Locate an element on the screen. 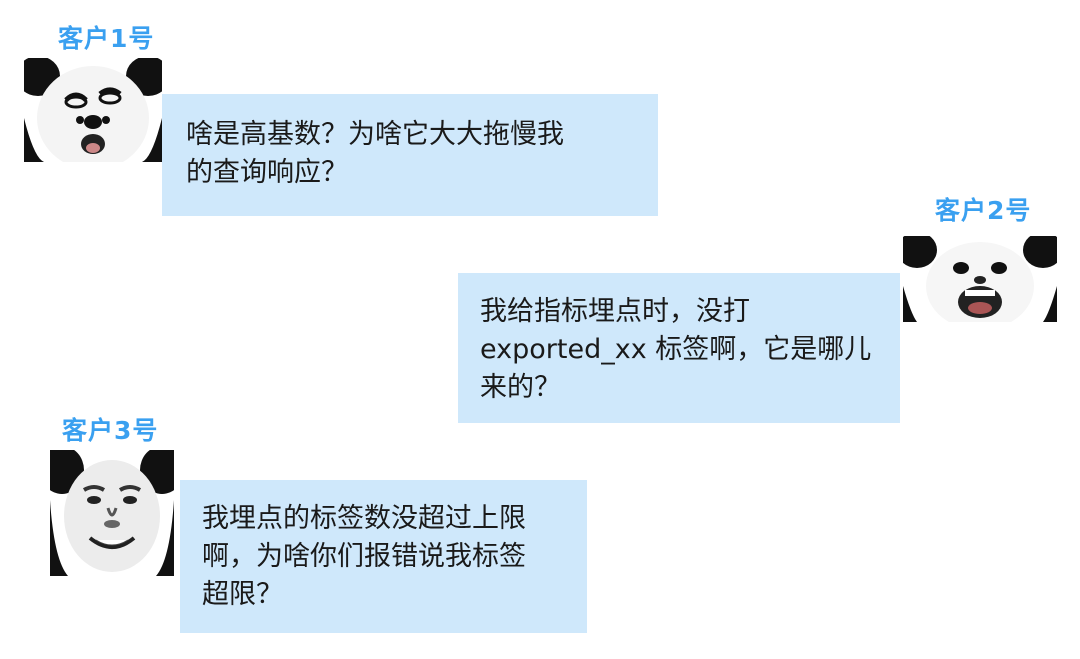 This screenshot has height=659, width=1080. message-line: 我给指标埋点时，没打 is located at coordinates (615, 311).